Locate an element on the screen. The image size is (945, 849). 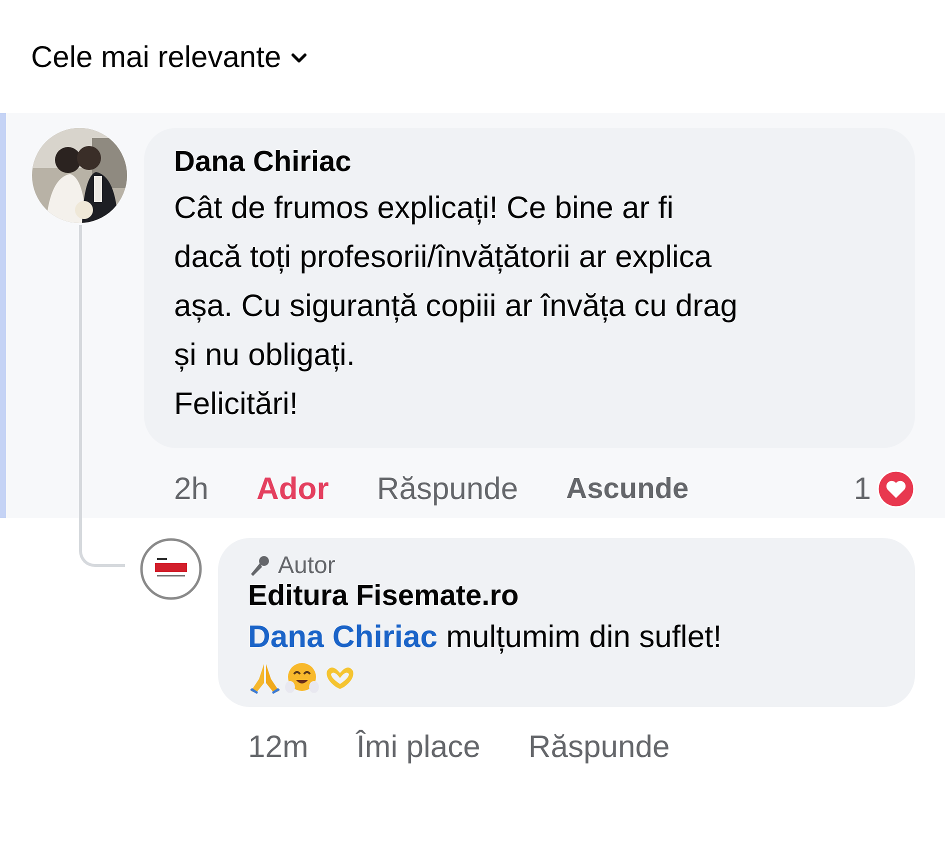
reaction-count: 1 is located at coordinates (862, 489).